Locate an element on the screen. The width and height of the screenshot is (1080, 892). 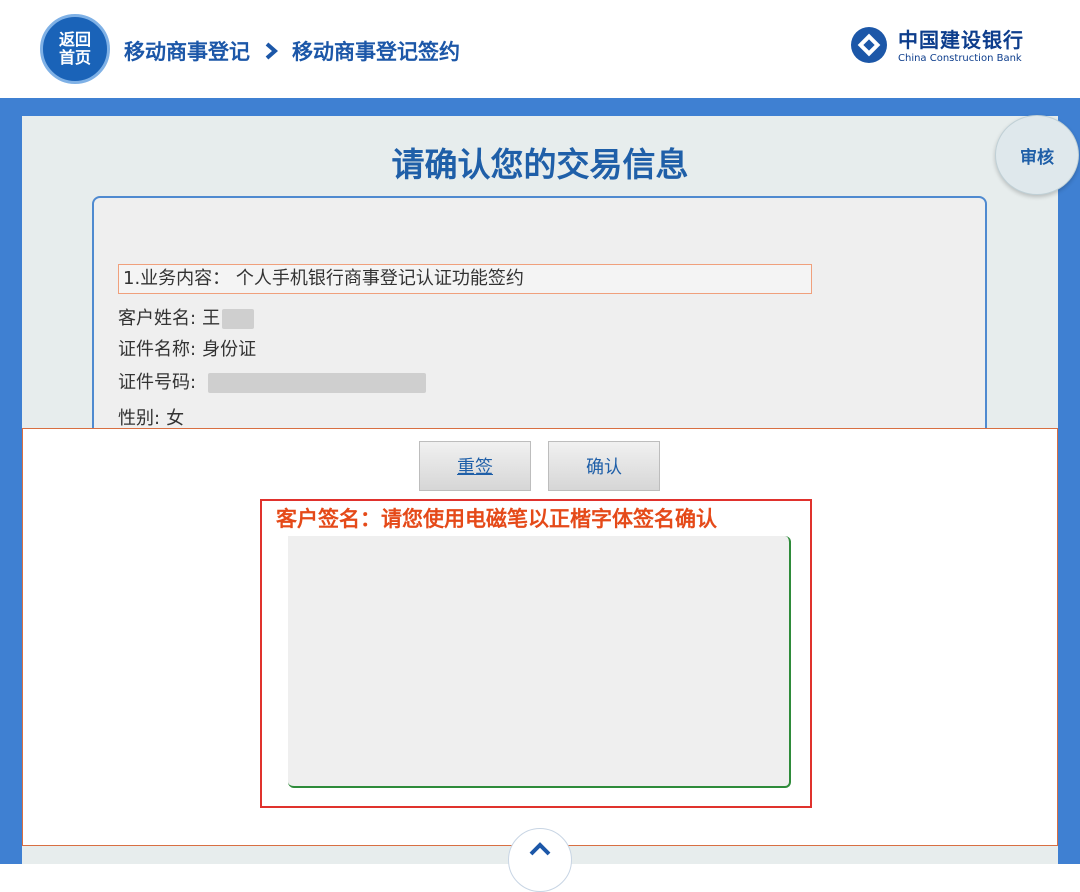
confirm-button: 确认 is located at coordinates (604, 466).